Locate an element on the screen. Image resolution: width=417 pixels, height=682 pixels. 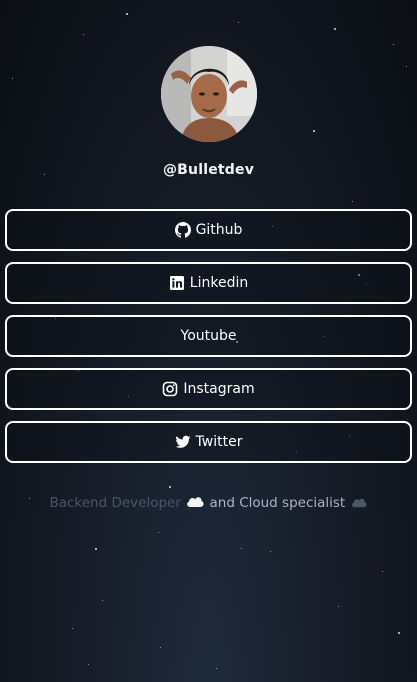
tagline-specialty: and Cloud specialist is located at coordinates (277, 503).